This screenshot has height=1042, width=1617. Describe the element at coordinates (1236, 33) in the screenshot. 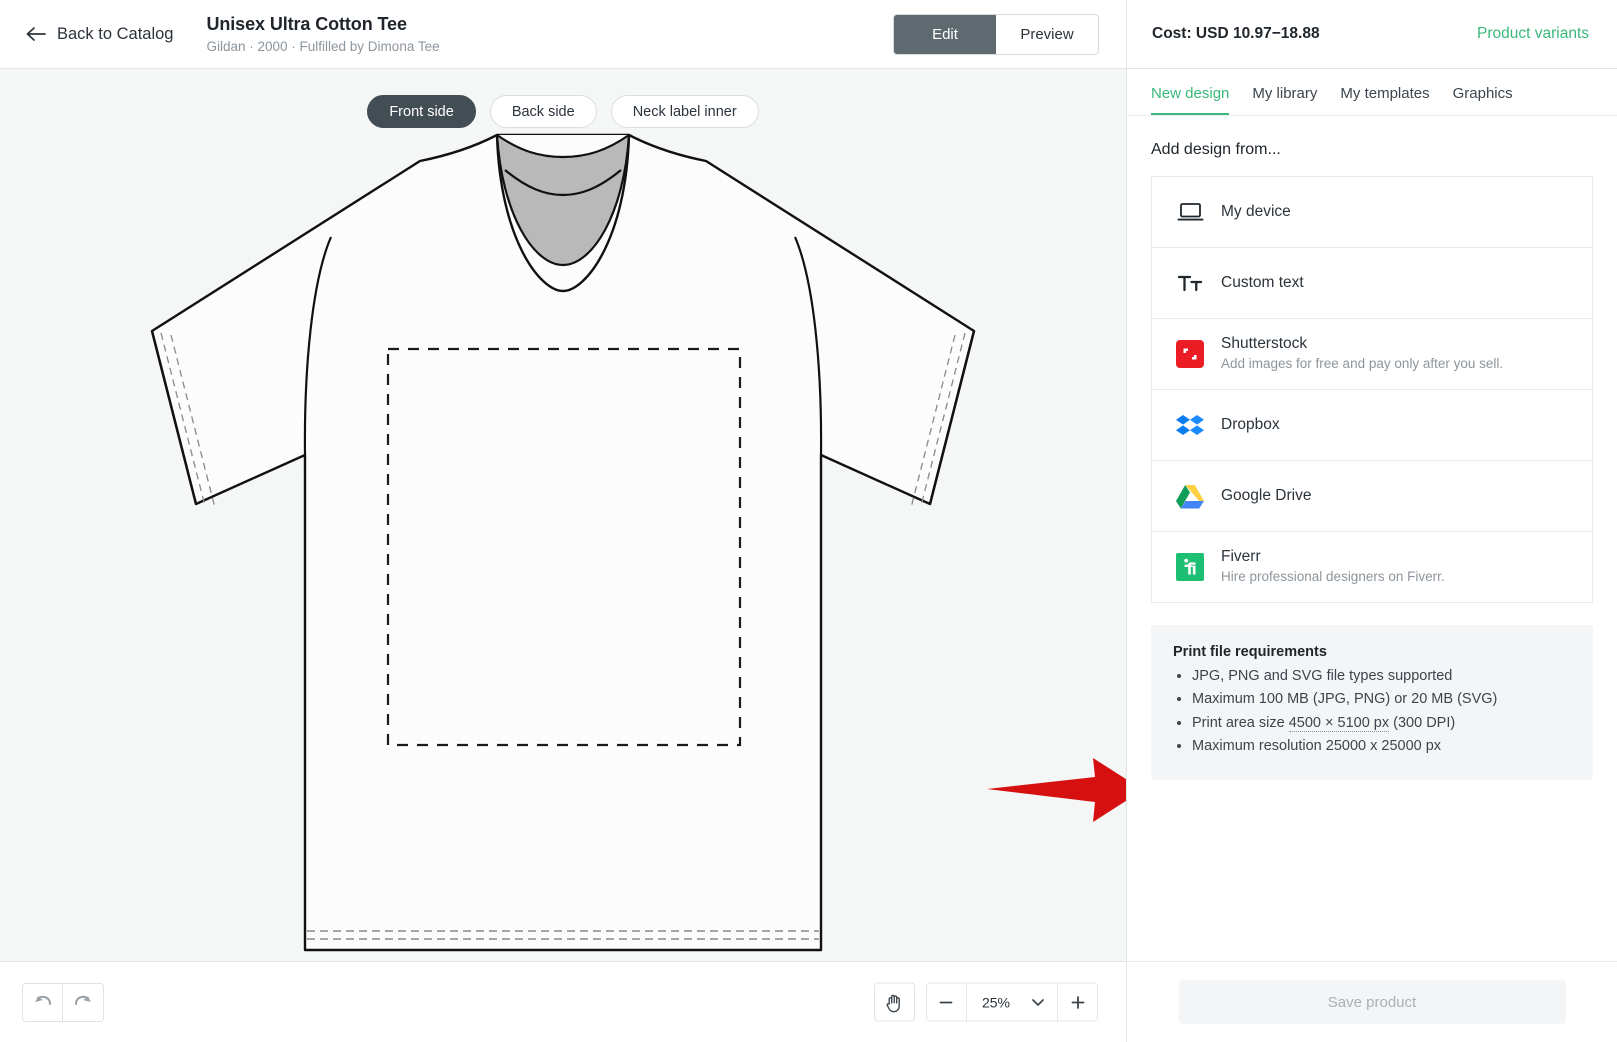

I see `cost-label: Cost: USD 10.97−18.88` at that location.